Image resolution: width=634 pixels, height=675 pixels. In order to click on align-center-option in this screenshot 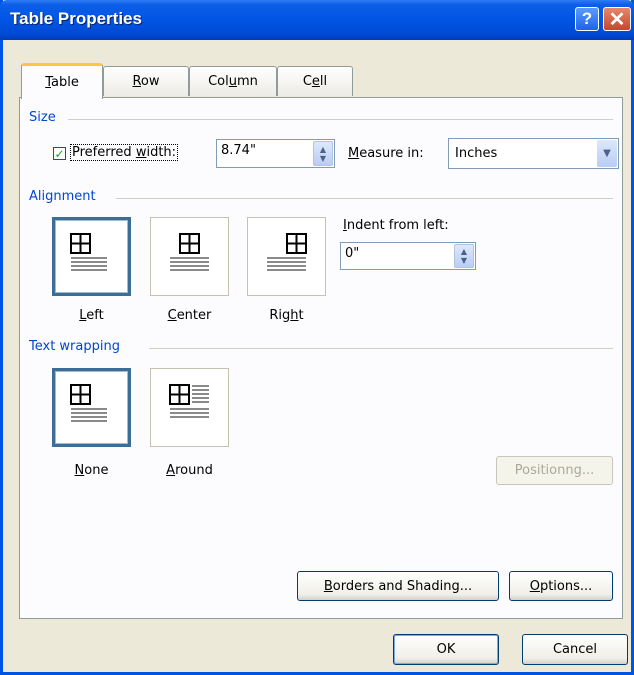, I will do `click(189, 256)`.